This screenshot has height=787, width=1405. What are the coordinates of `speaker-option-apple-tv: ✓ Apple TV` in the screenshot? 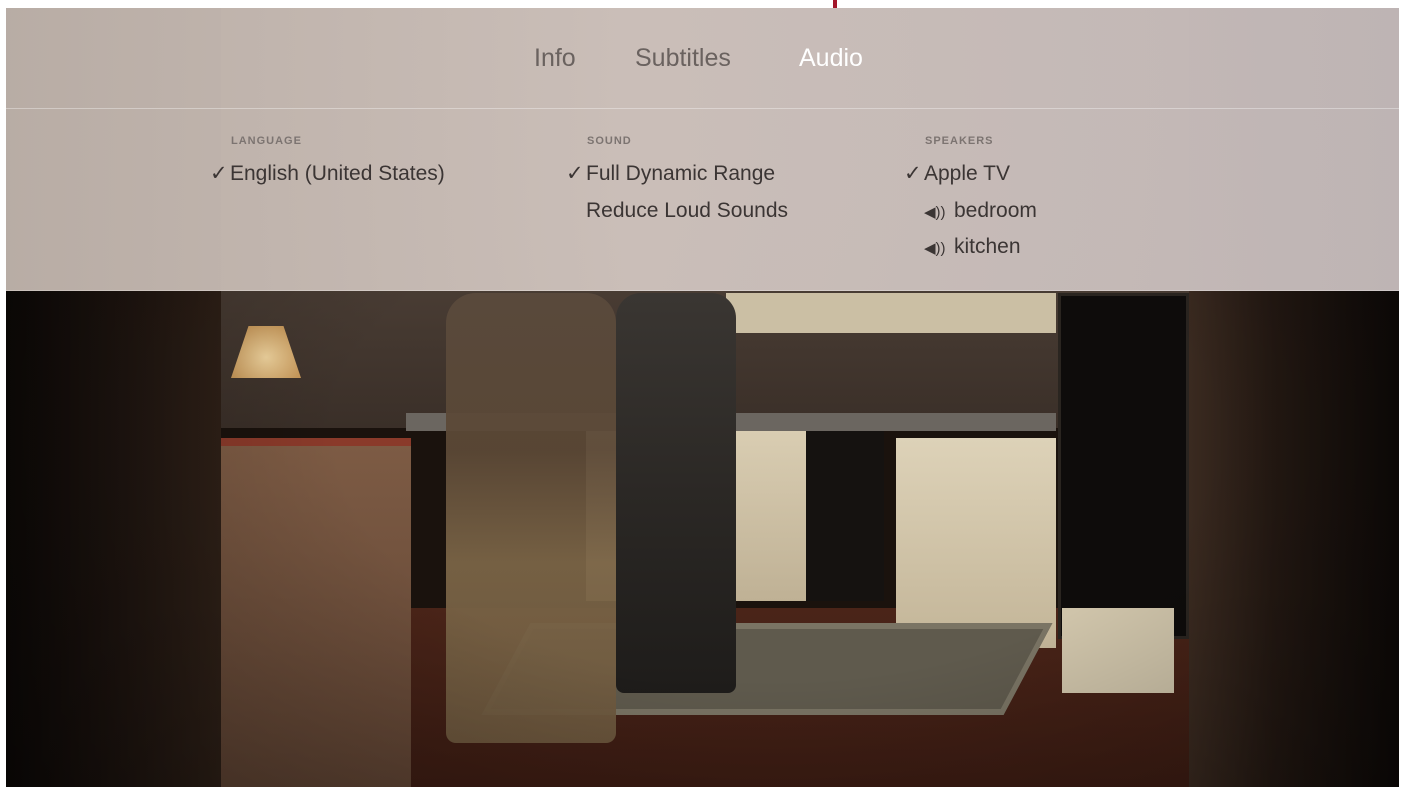 It's located at (957, 174).